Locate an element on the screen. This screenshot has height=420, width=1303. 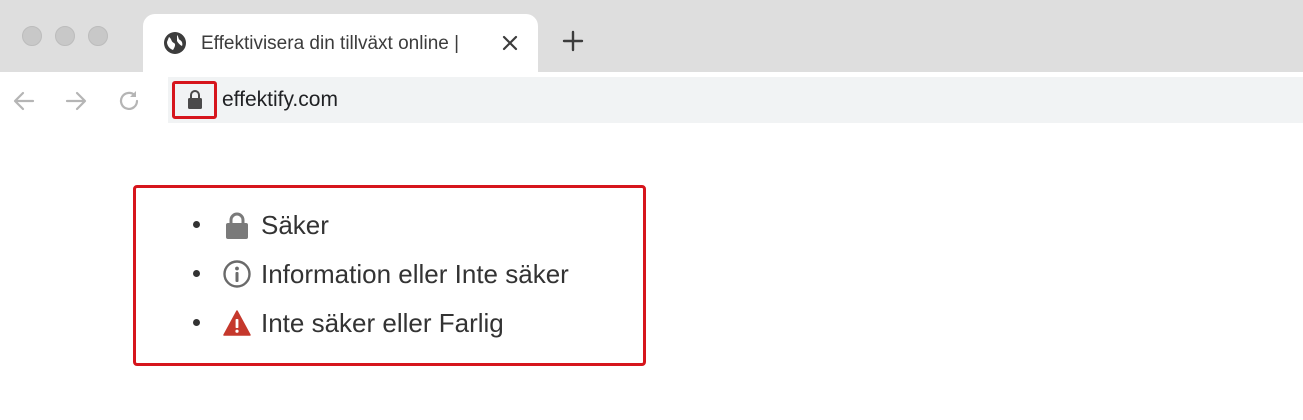
plus-icon is located at coordinates (573, 41).